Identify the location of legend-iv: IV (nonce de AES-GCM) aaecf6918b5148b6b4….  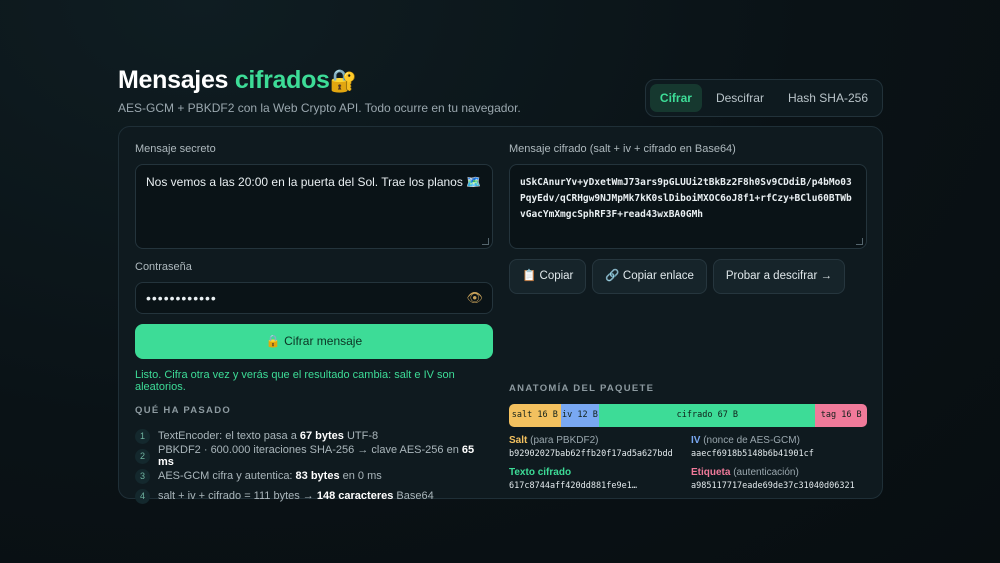
(779, 447).